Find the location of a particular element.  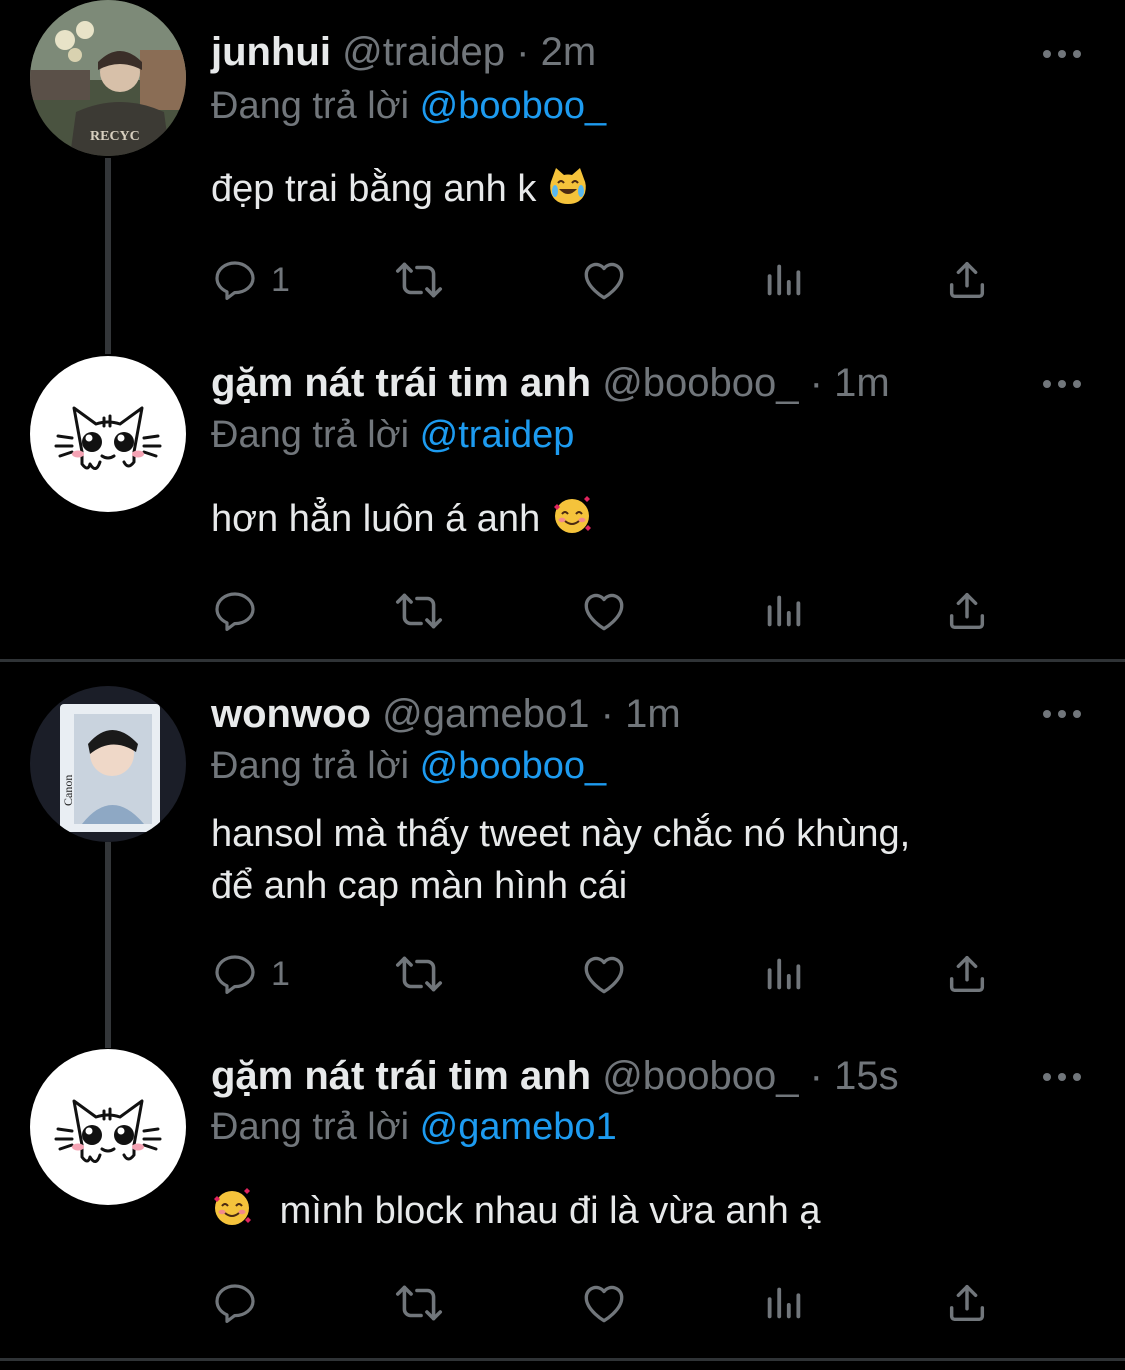

replying-to: Đang trả lời @gamebo1 is located at coordinates (414, 1127).